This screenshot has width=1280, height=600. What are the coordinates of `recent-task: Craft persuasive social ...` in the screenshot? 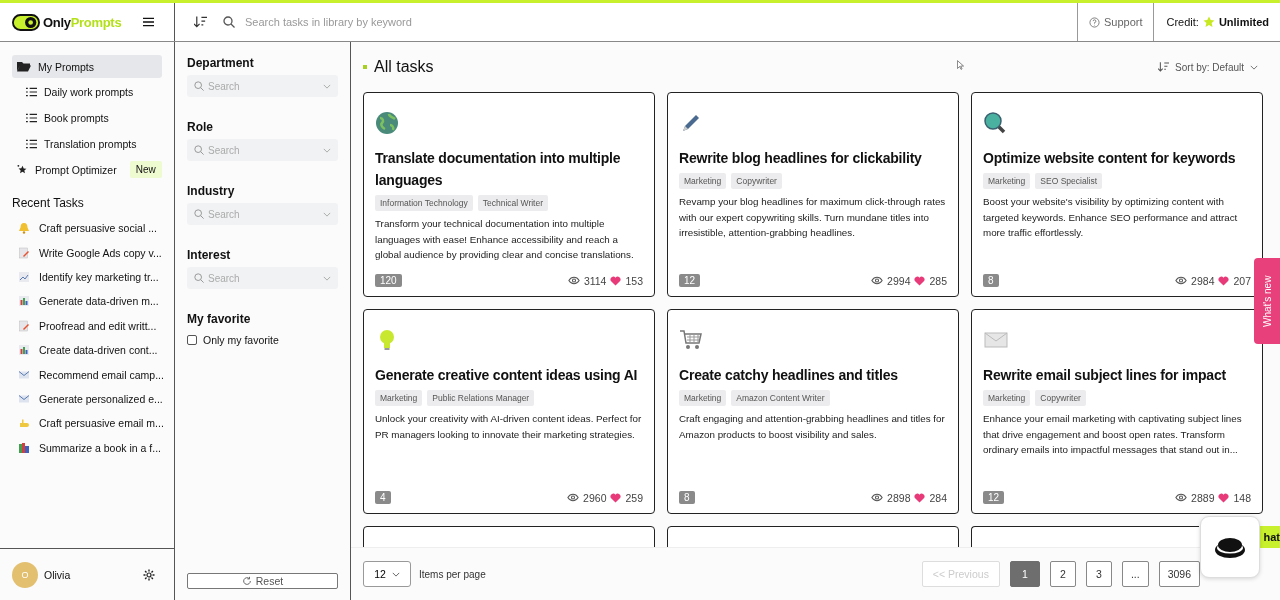 It's located at (87, 228).